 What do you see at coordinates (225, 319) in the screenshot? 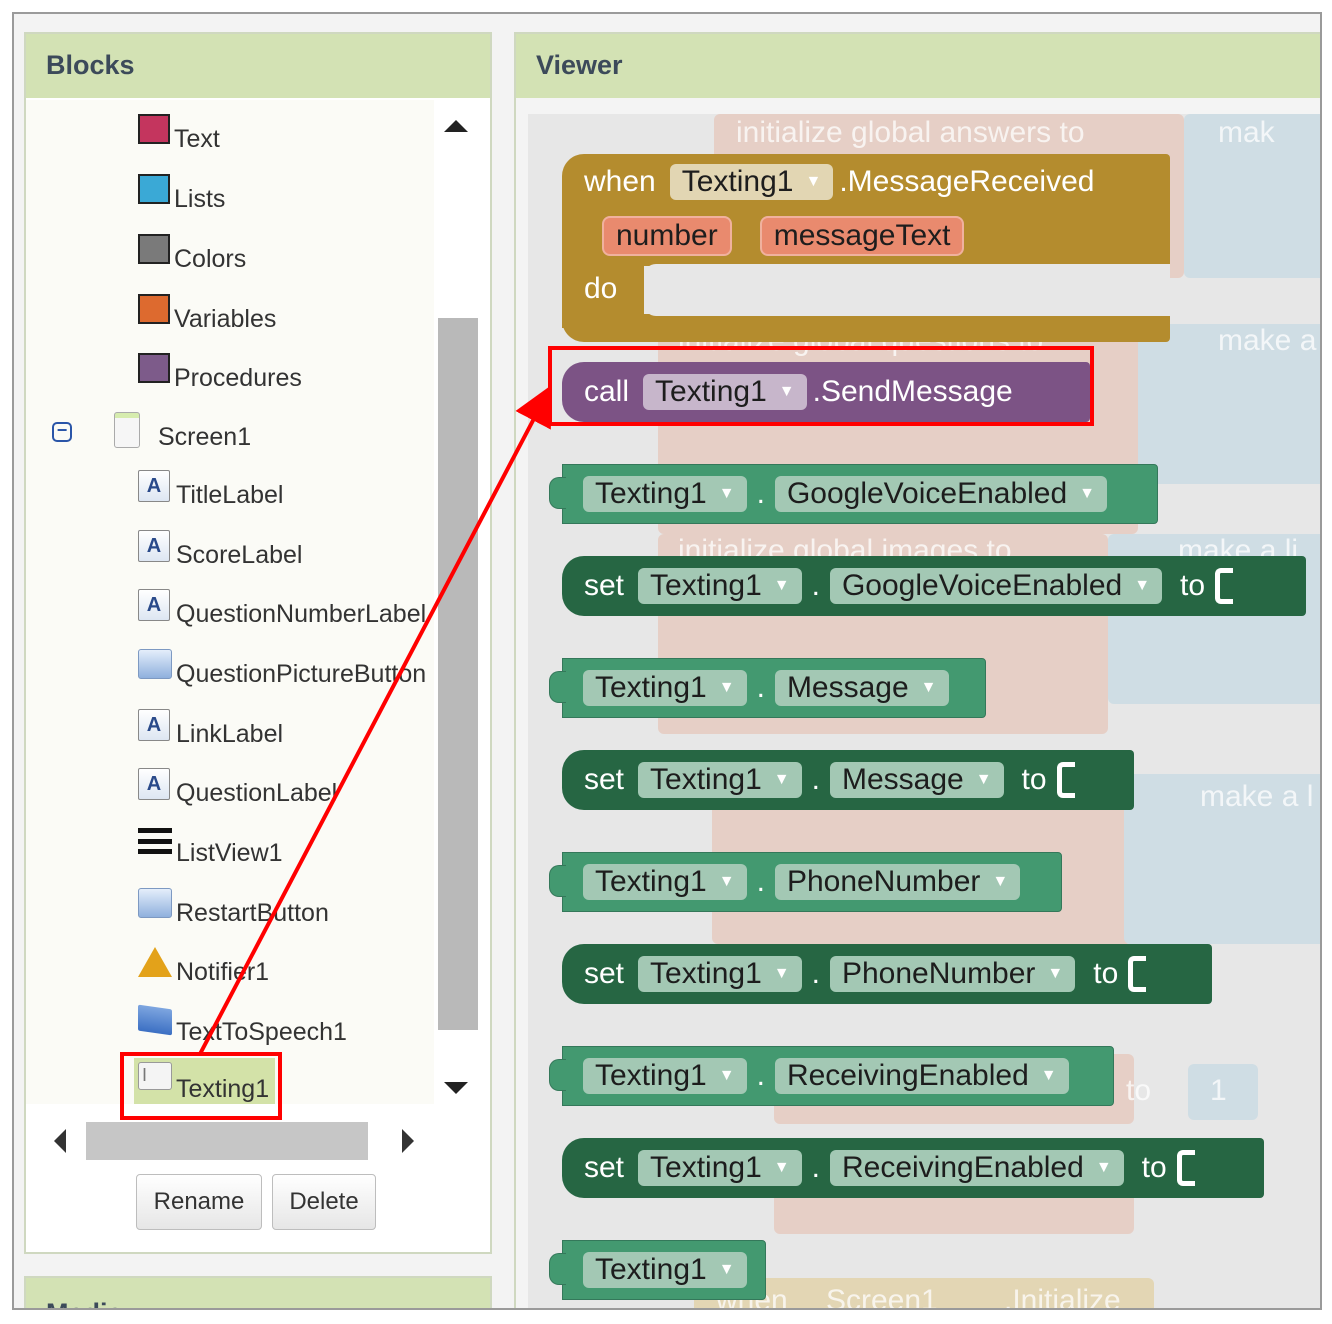
I see `builtin-label: Variables` at bounding box center [225, 319].